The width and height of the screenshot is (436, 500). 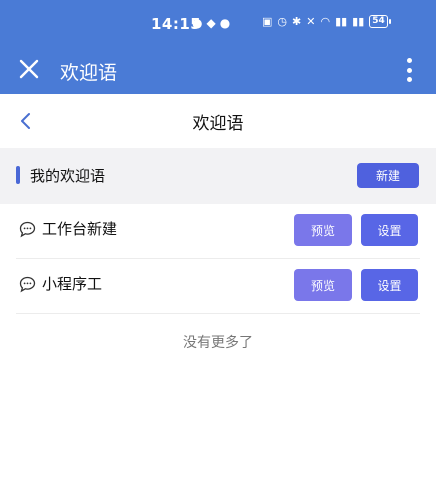 What do you see at coordinates (225, 23) in the screenshot?
I see `message-icon: ●` at bounding box center [225, 23].